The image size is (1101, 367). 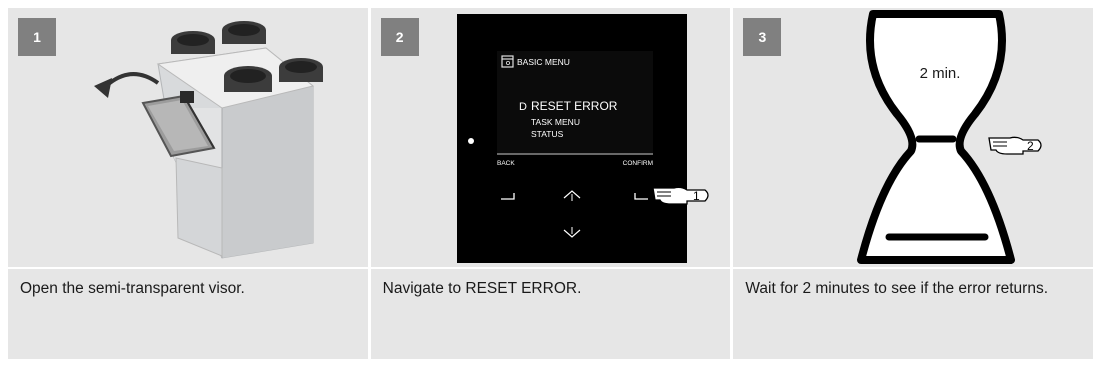 I want to click on ventilation-unit-illustration, so click(x=208, y=140).